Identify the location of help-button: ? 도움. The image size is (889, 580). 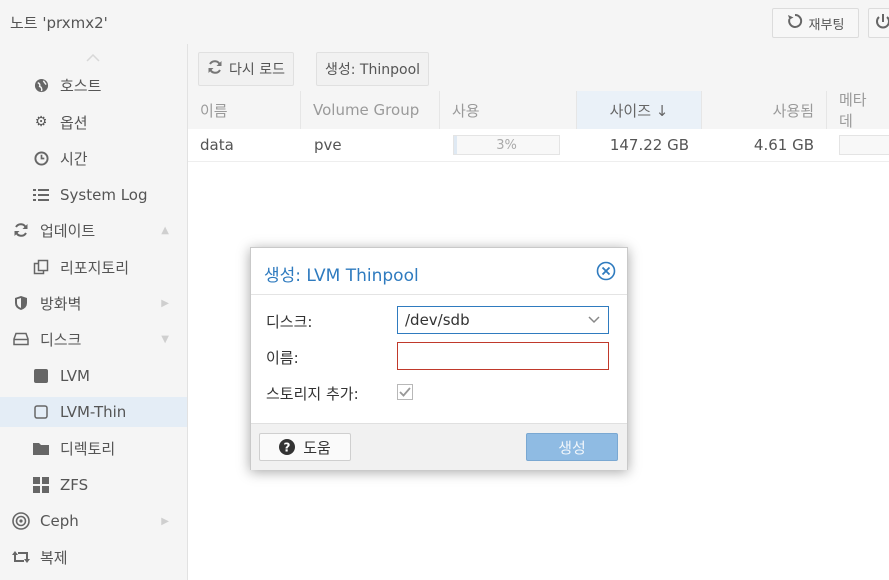
(305, 447).